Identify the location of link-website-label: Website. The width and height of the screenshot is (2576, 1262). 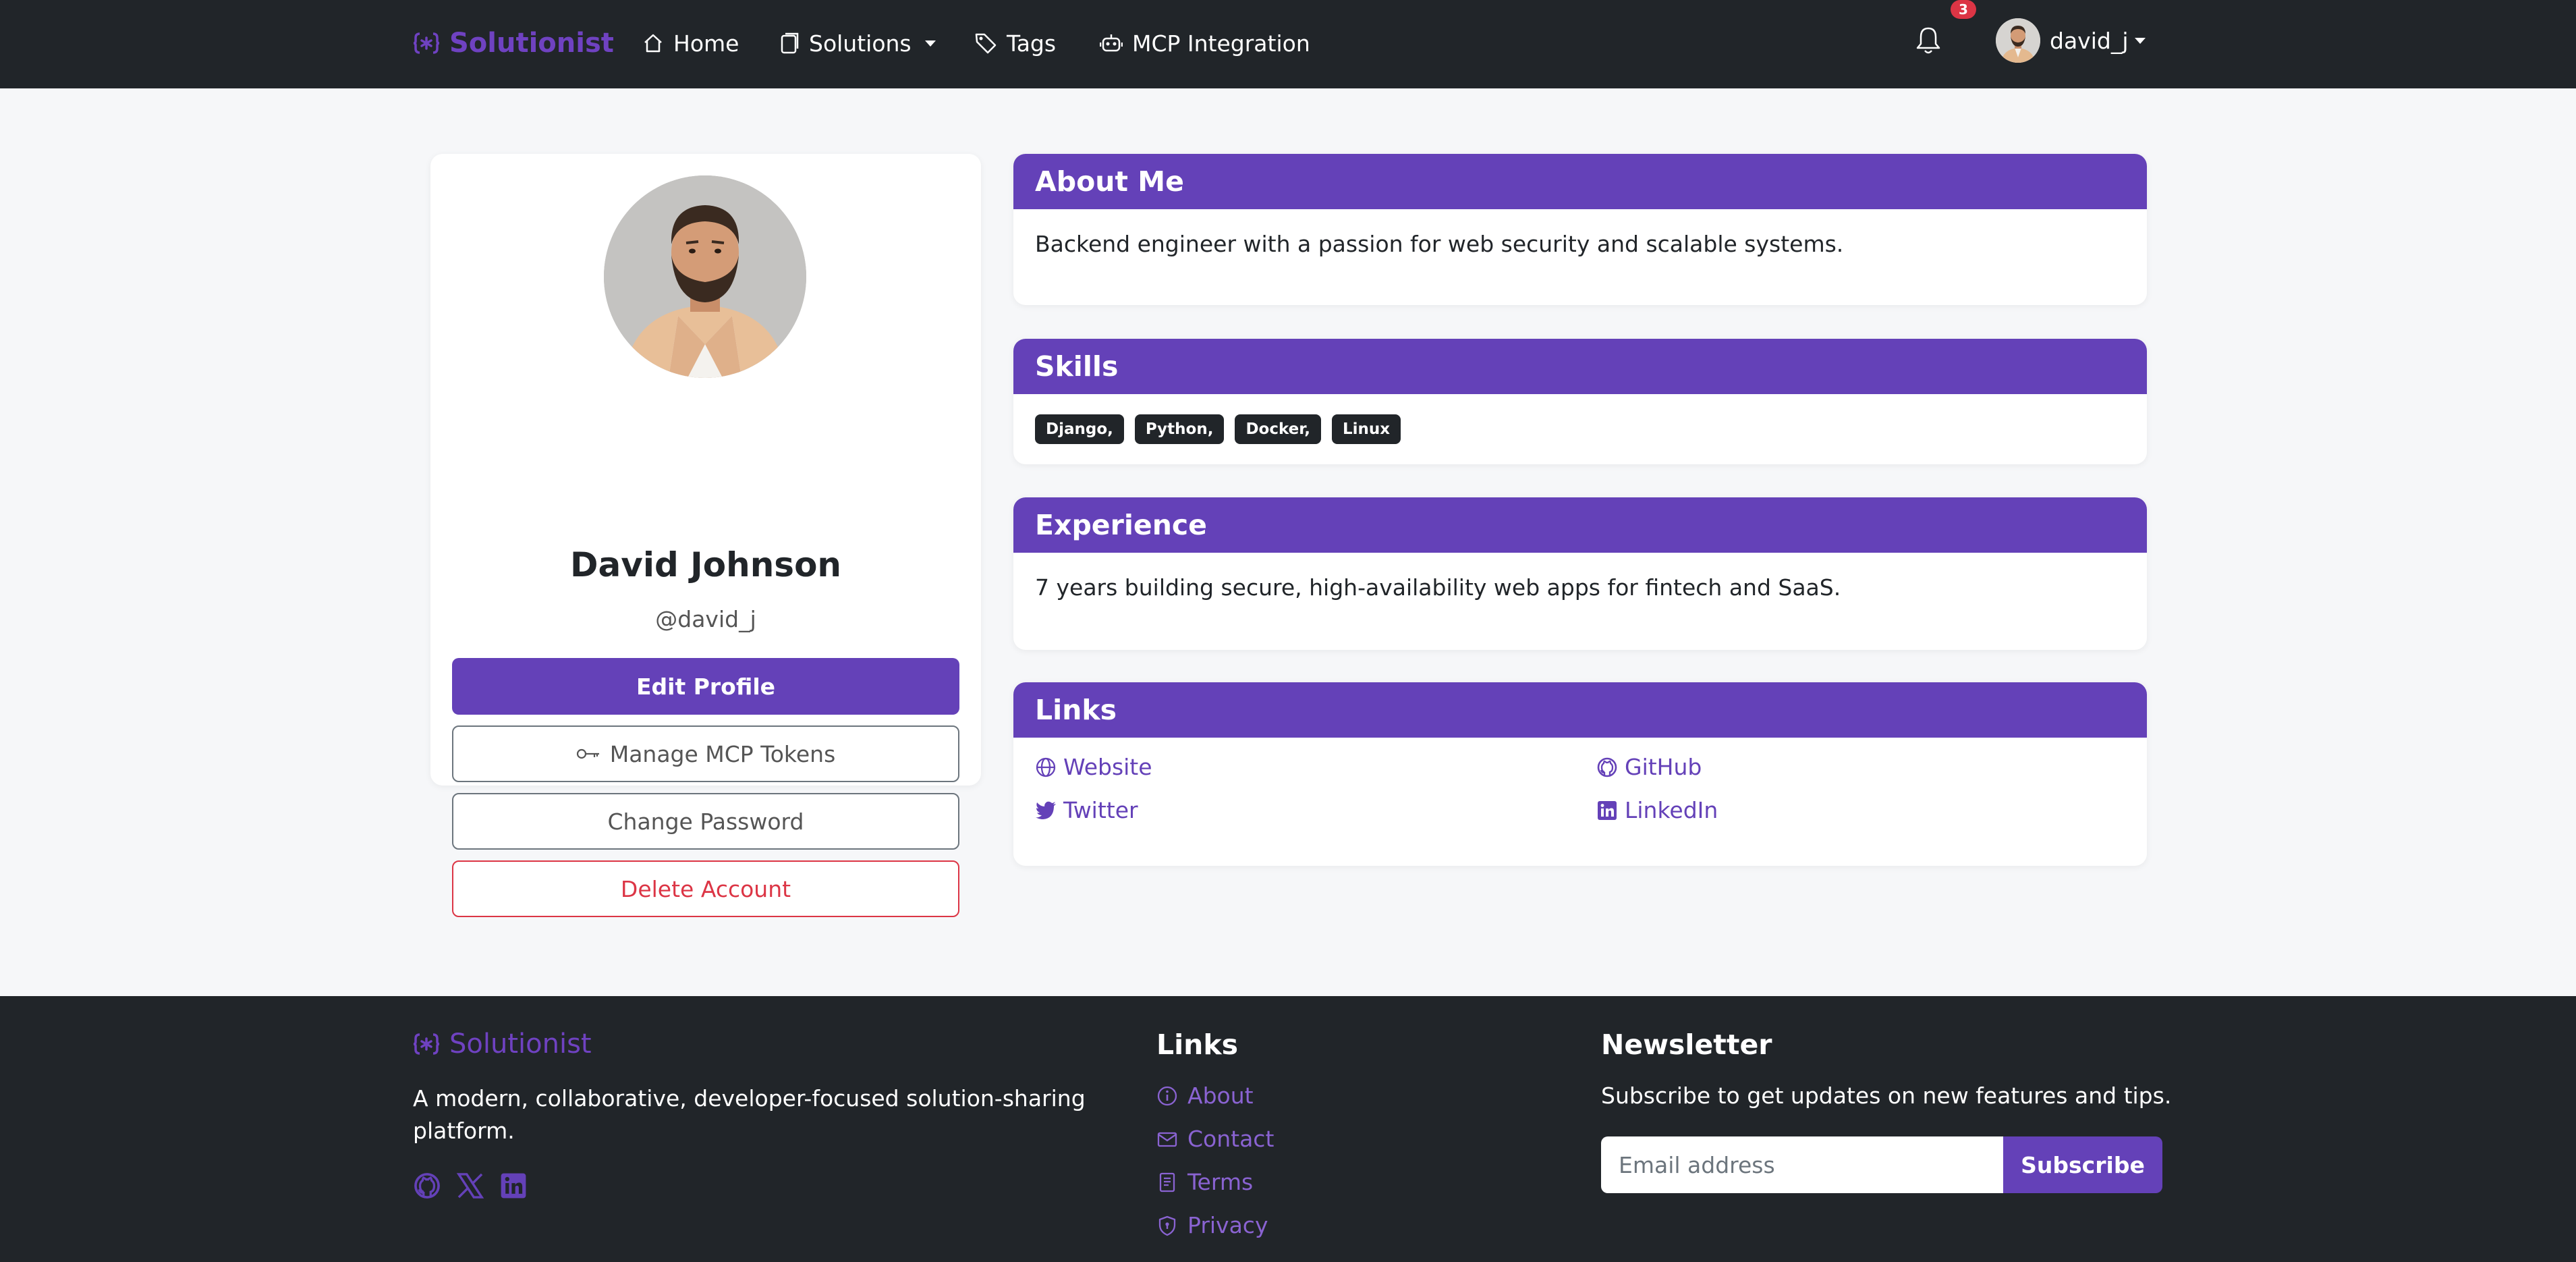
(1107, 767).